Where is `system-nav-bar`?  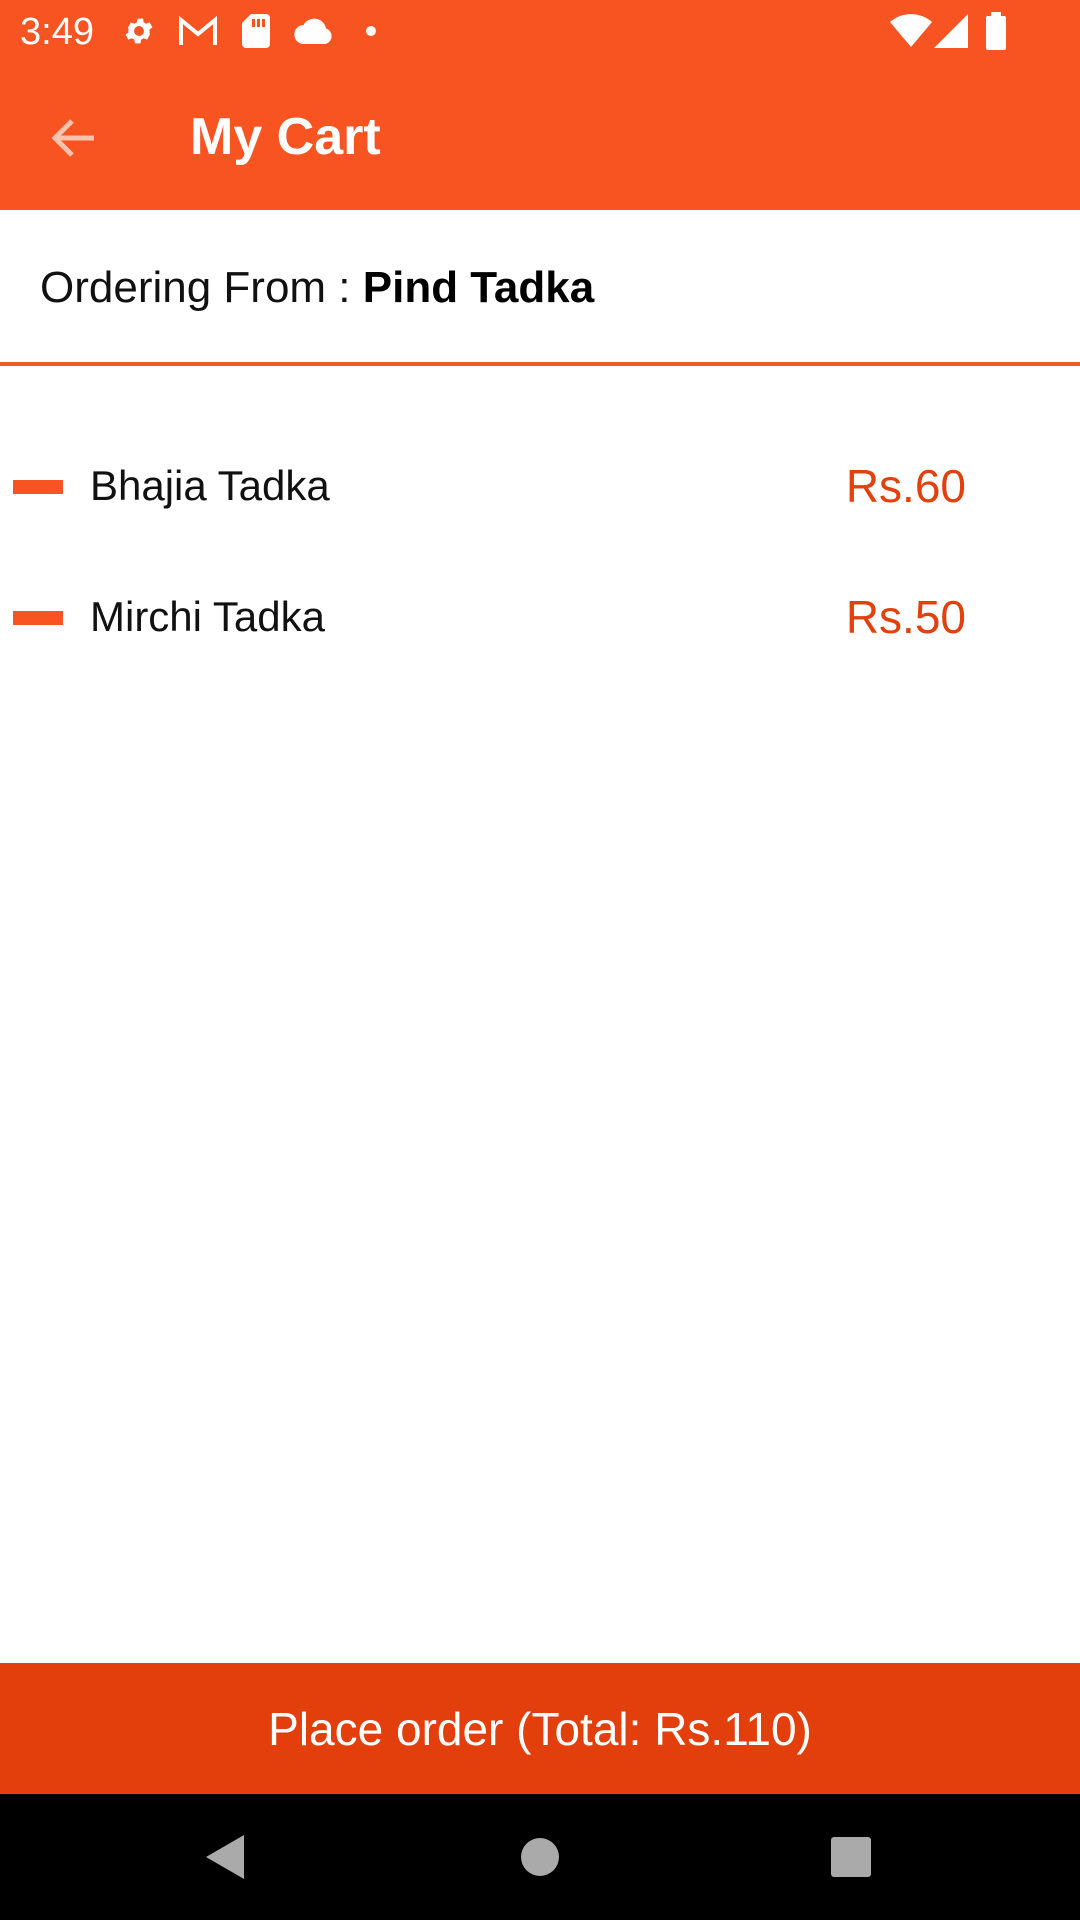 system-nav-bar is located at coordinates (540, 1857).